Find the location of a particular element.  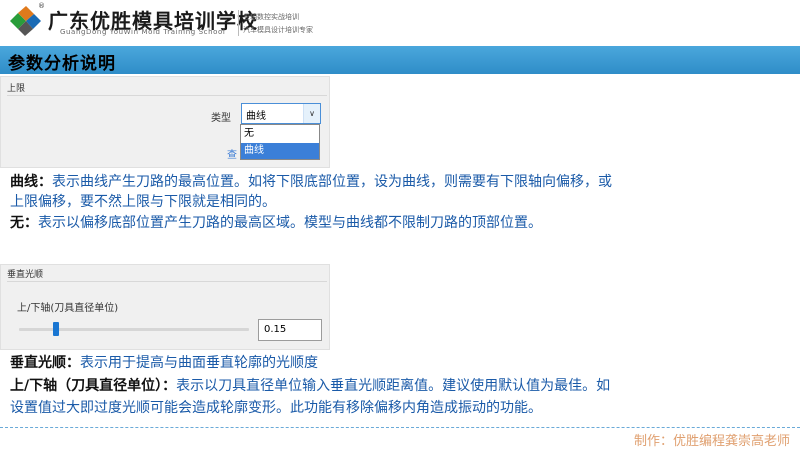

type-selected-value: 曲线 is located at coordinates (256, 116).